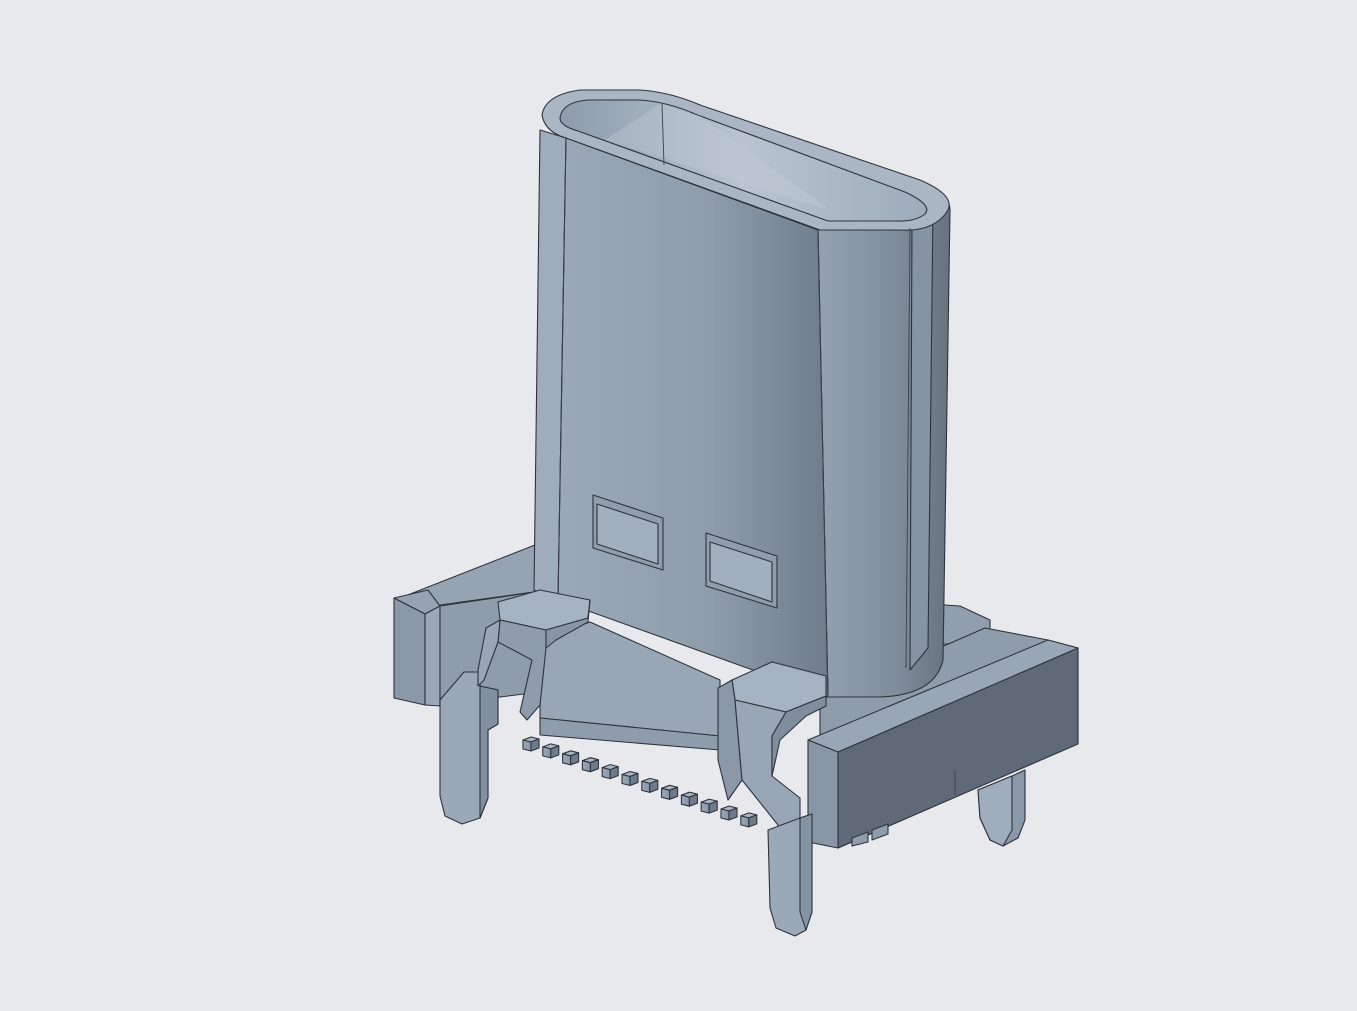  Describe the element at coordinates (790, 875) in the screenshot. I see `mounting-leg-right-front` at that location.